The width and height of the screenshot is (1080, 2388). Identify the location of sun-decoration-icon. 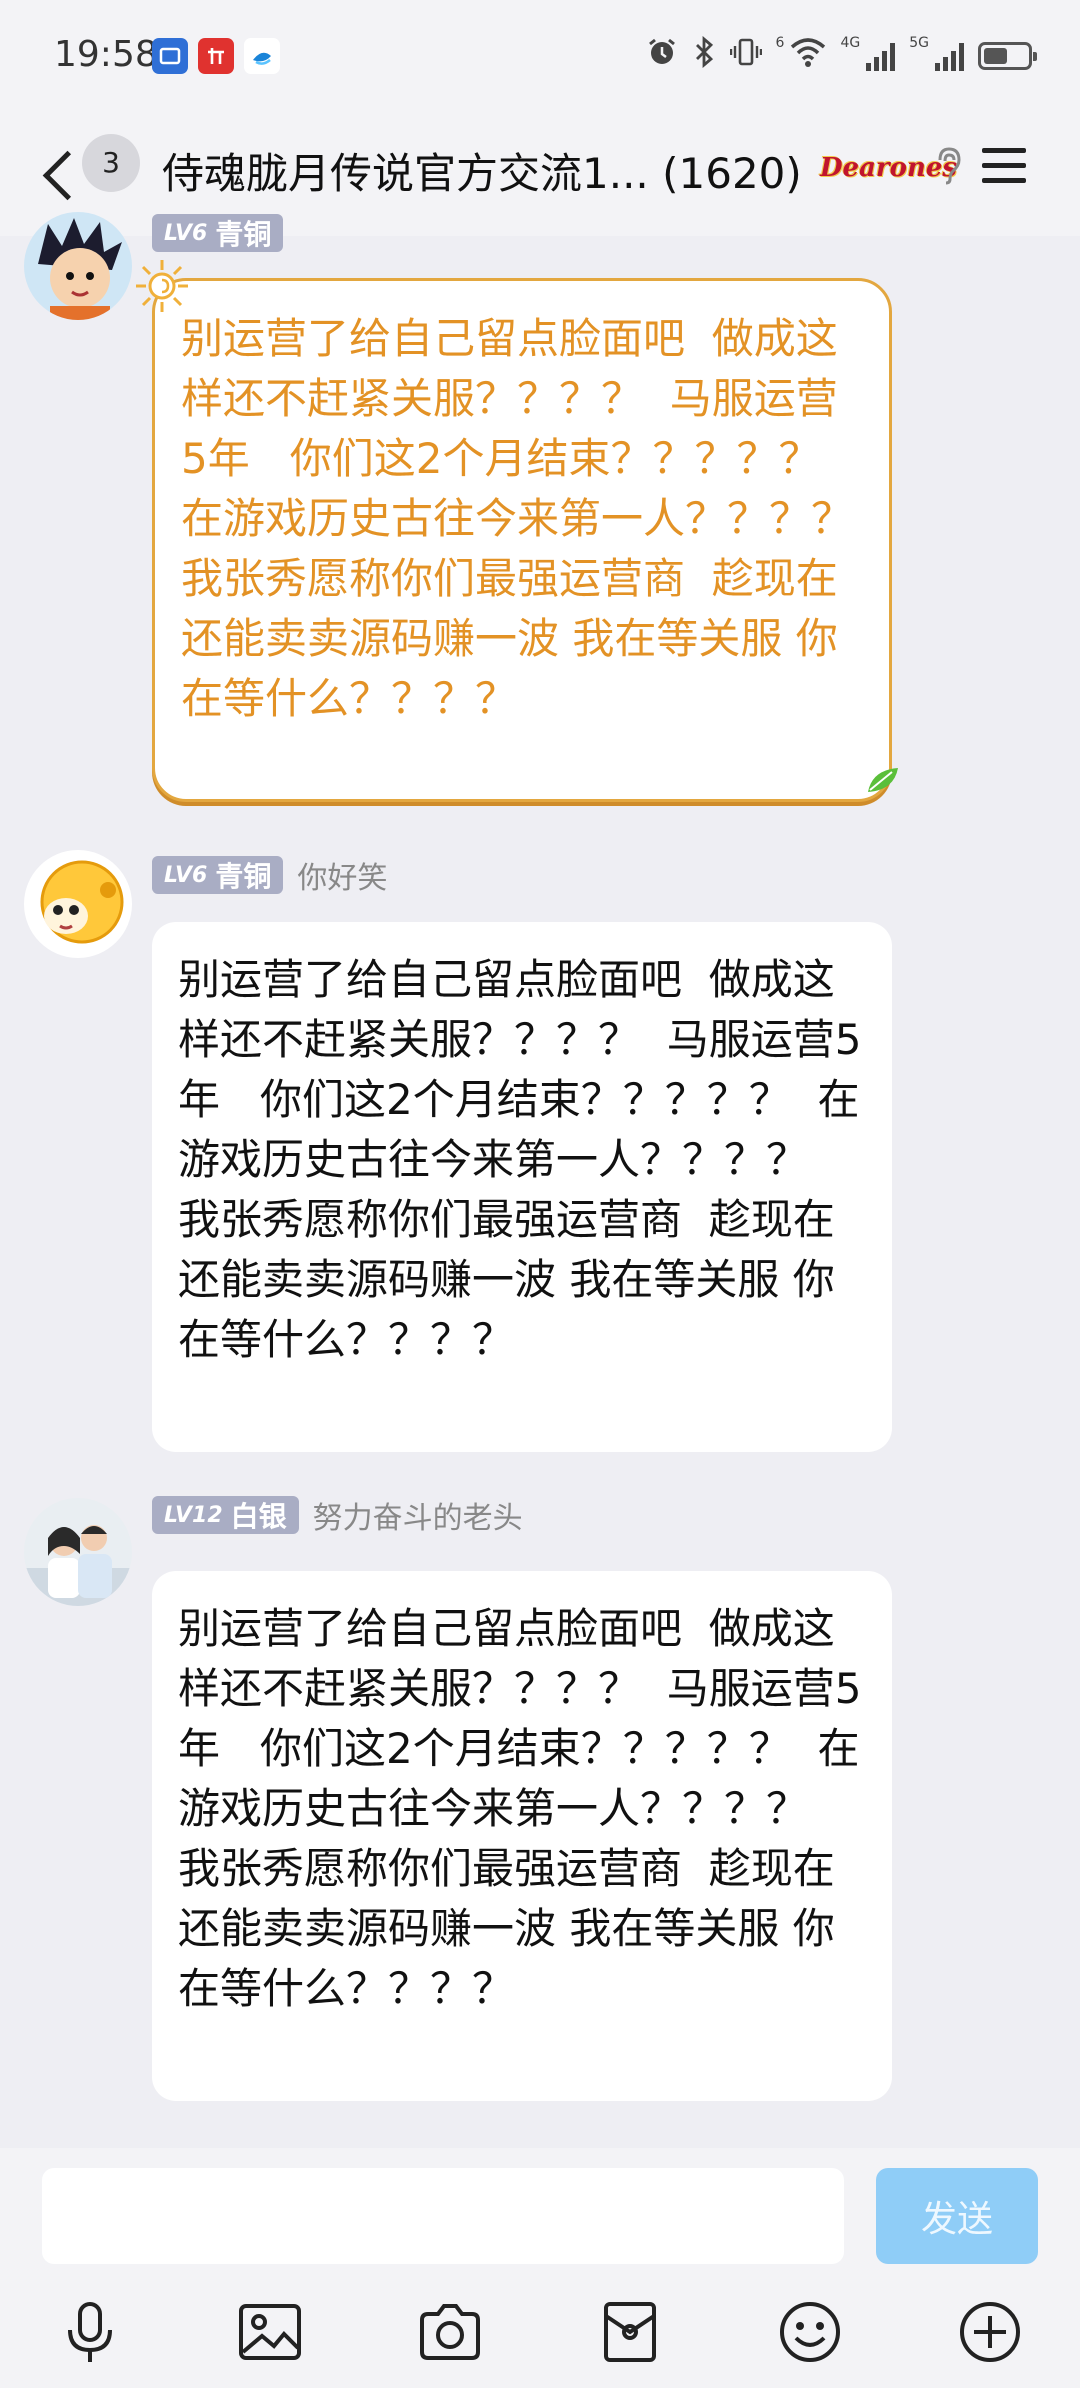
(162, 286).